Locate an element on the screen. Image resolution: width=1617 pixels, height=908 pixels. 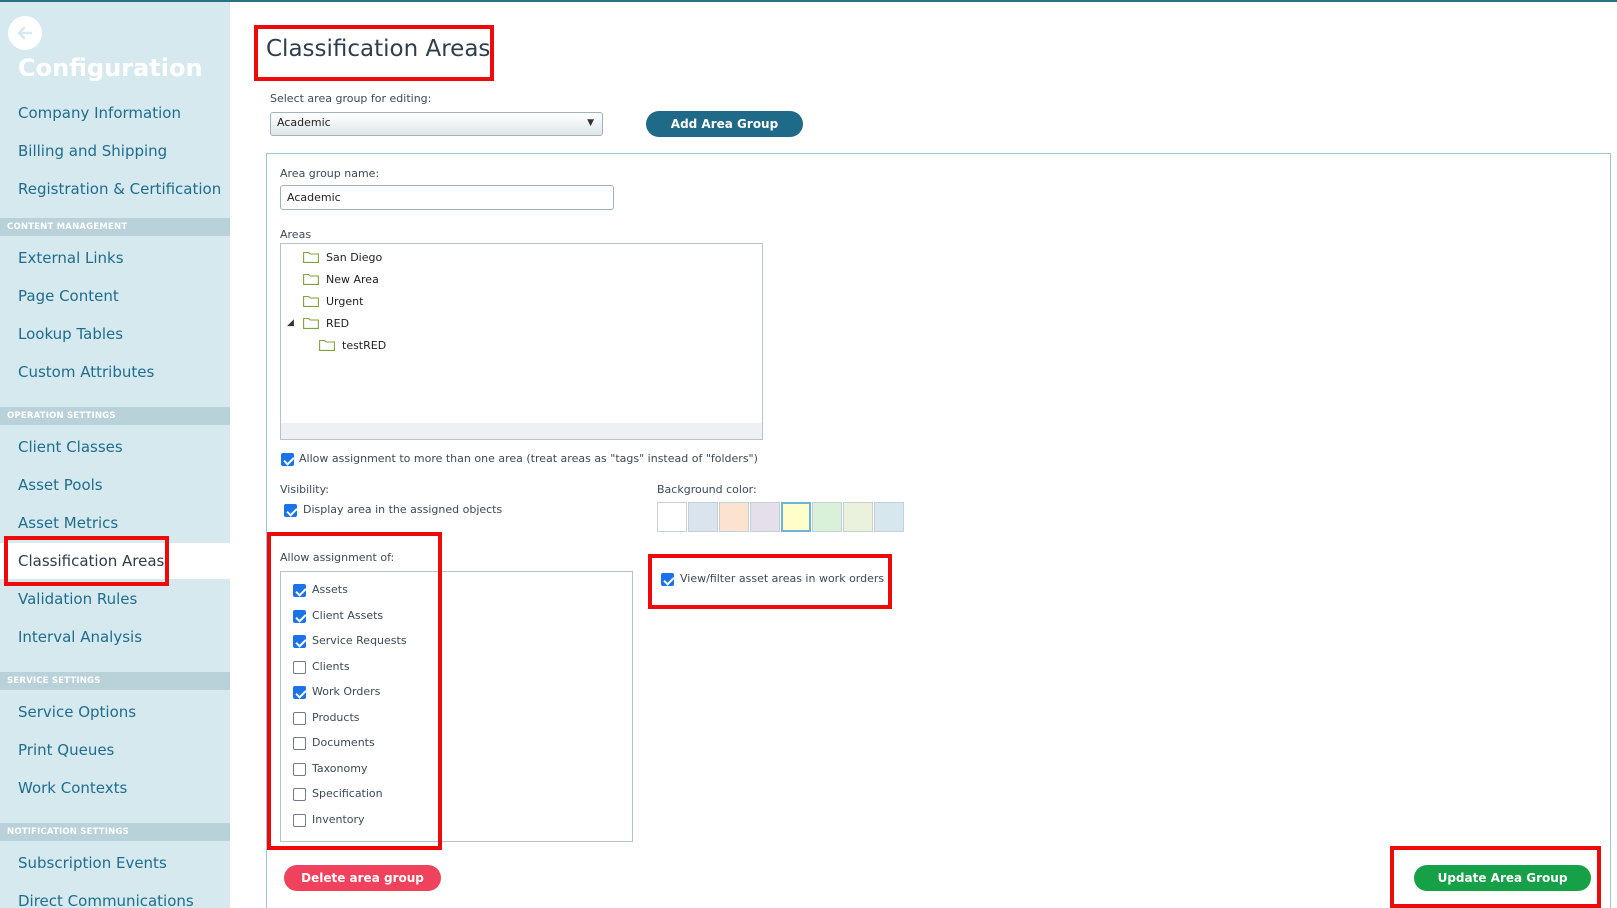
view-filter-checkbox is located at coordinates (667, 579).